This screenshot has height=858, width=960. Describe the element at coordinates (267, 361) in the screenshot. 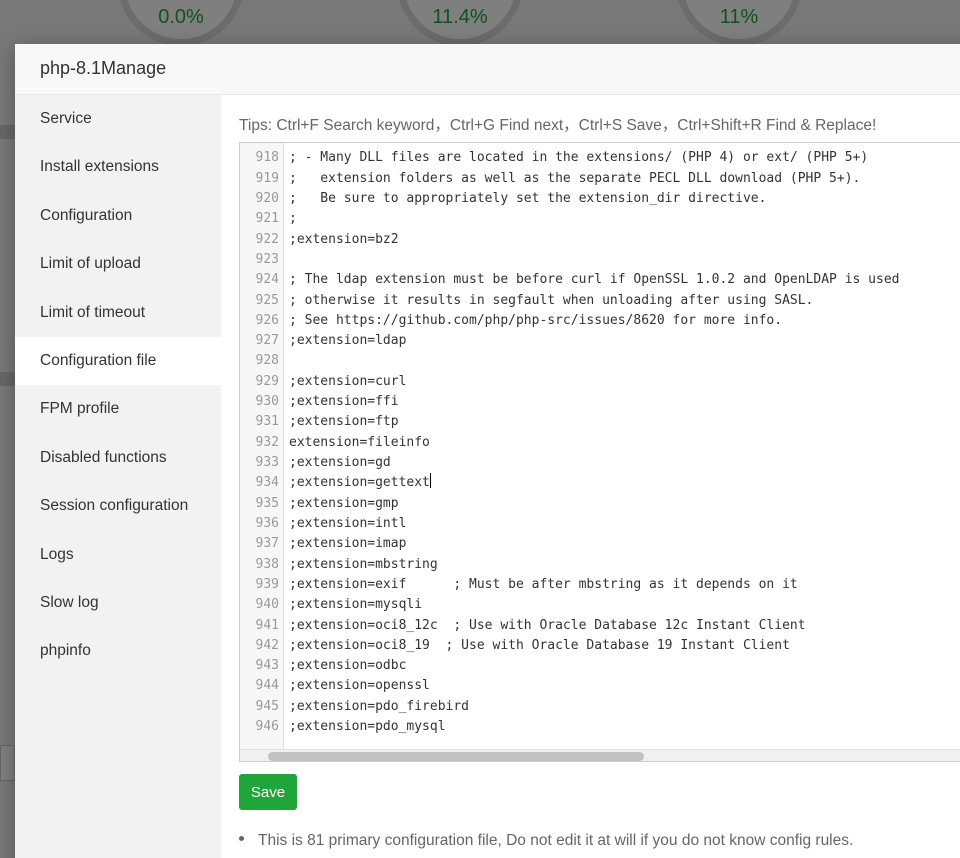

I see `line-number: 928` at that location.